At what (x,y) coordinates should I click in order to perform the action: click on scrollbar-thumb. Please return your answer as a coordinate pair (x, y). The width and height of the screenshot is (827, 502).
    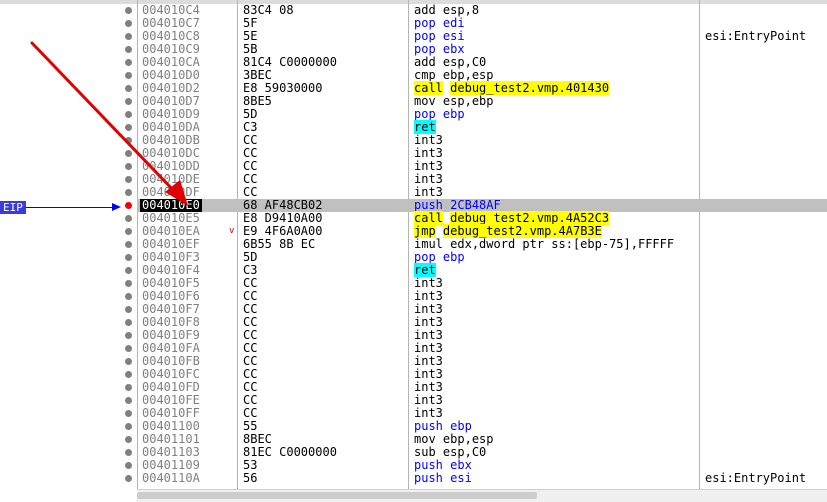
    Looking at the image, I should click on (337, 495).